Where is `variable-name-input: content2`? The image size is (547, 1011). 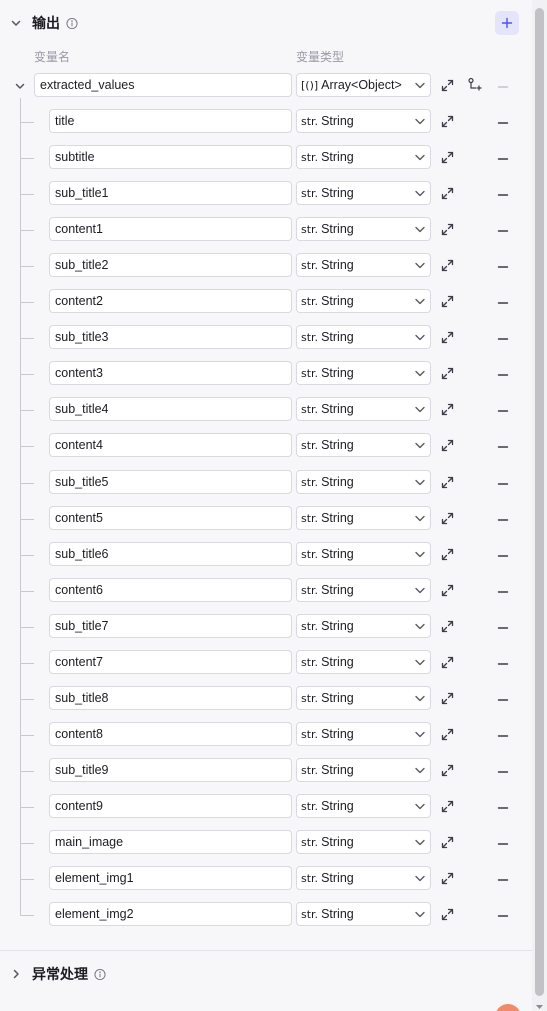 variable-name-input: content2 is located at coordinates (170, 301).